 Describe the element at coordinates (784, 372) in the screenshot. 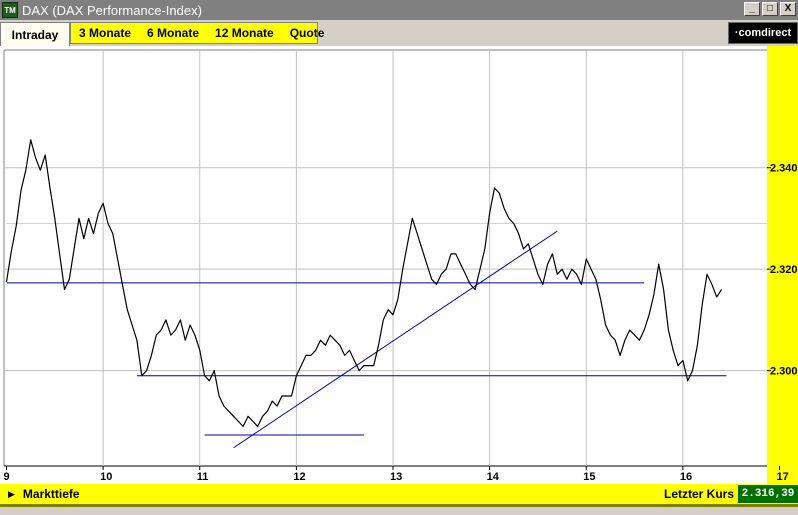

I see `y-tick-label: 2.300` at that location.